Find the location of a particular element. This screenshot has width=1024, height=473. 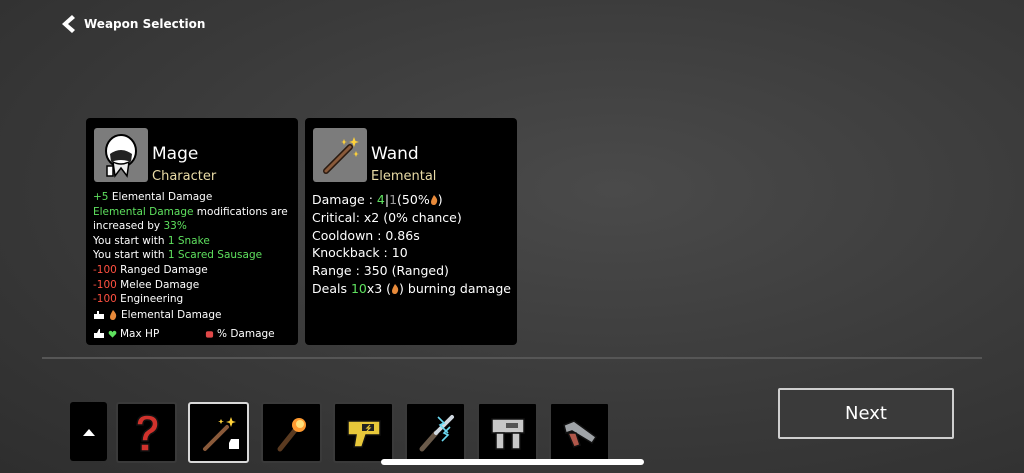

elemental-tag-label: Elemental Damage is located at coordinates (171, 315).